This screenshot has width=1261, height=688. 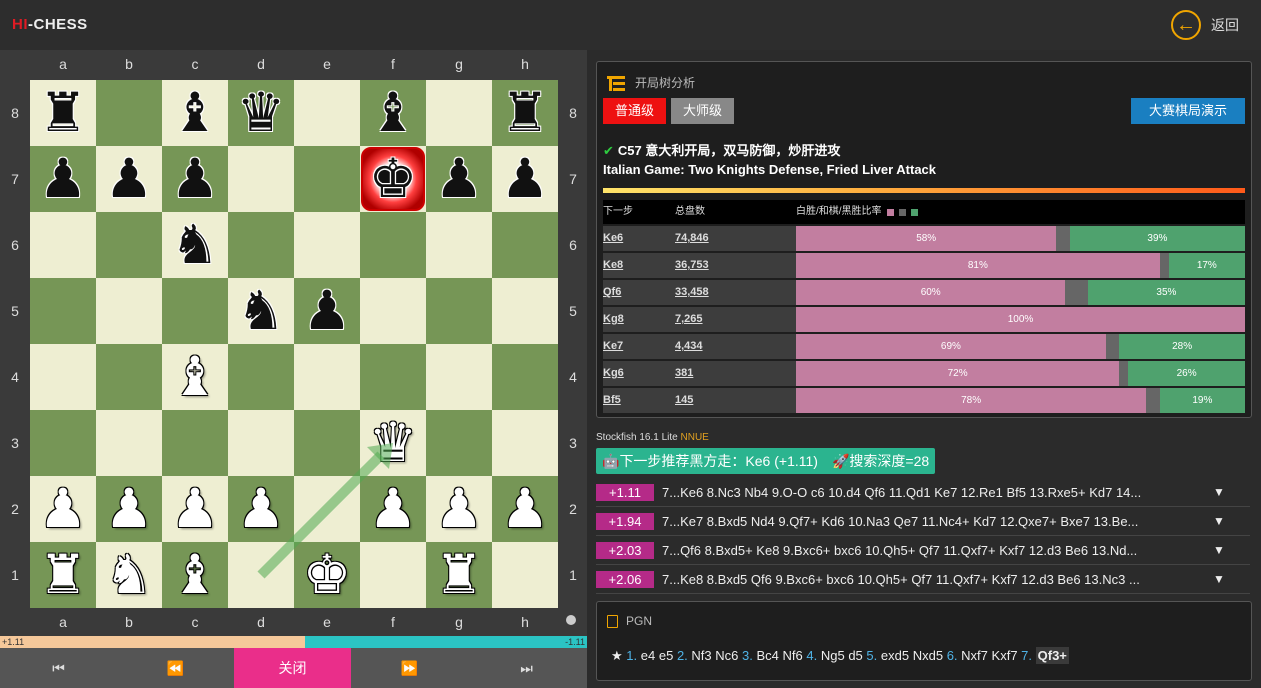 What do you see at coordinates (292, 668) in the screenshot?
I see `close-button: 关闭` at bounding box center [292, 668].